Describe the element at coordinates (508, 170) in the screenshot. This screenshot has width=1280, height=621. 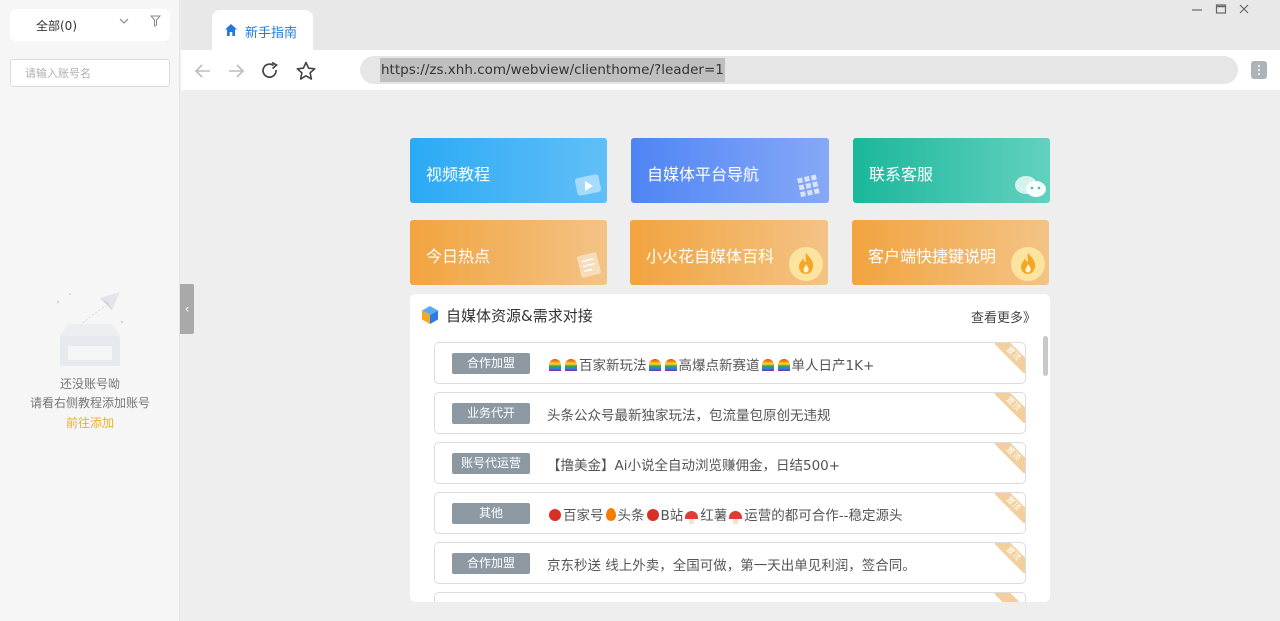
I see `card-video-tutorial: 视频教程` at that location.